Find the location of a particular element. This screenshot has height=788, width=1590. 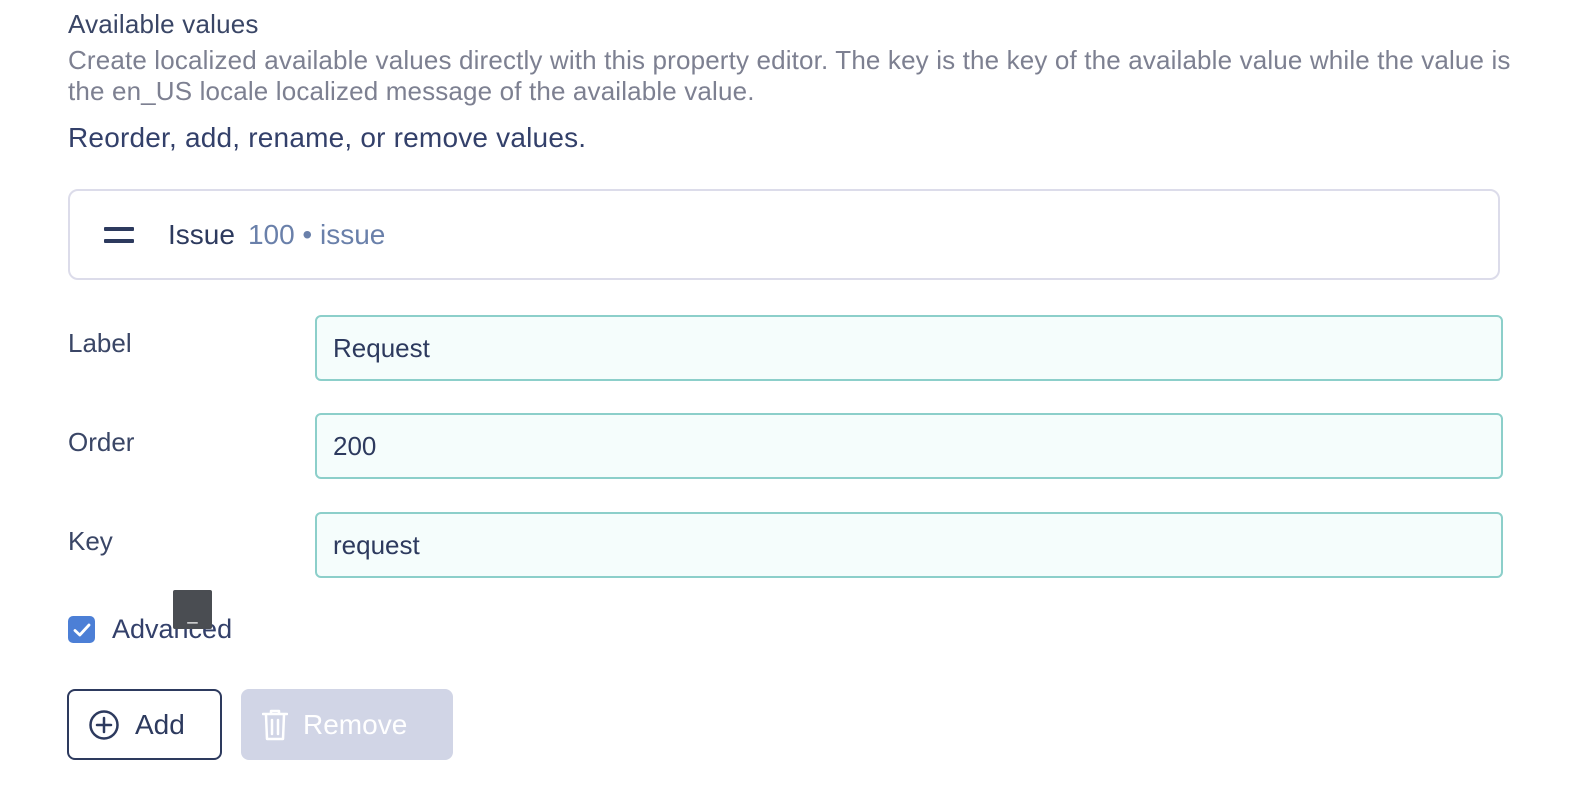

remove-button-label: Remove is located at coordinates (355, 724).